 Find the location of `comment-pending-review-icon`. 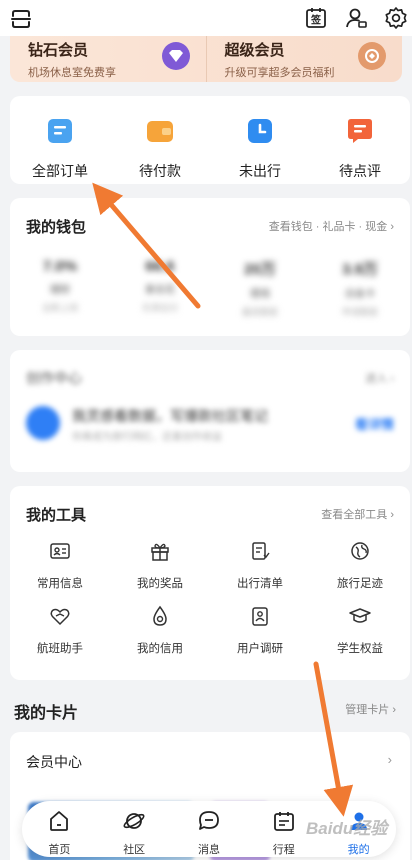

comment-pending-review-icon is located at coordinates (360, 131).